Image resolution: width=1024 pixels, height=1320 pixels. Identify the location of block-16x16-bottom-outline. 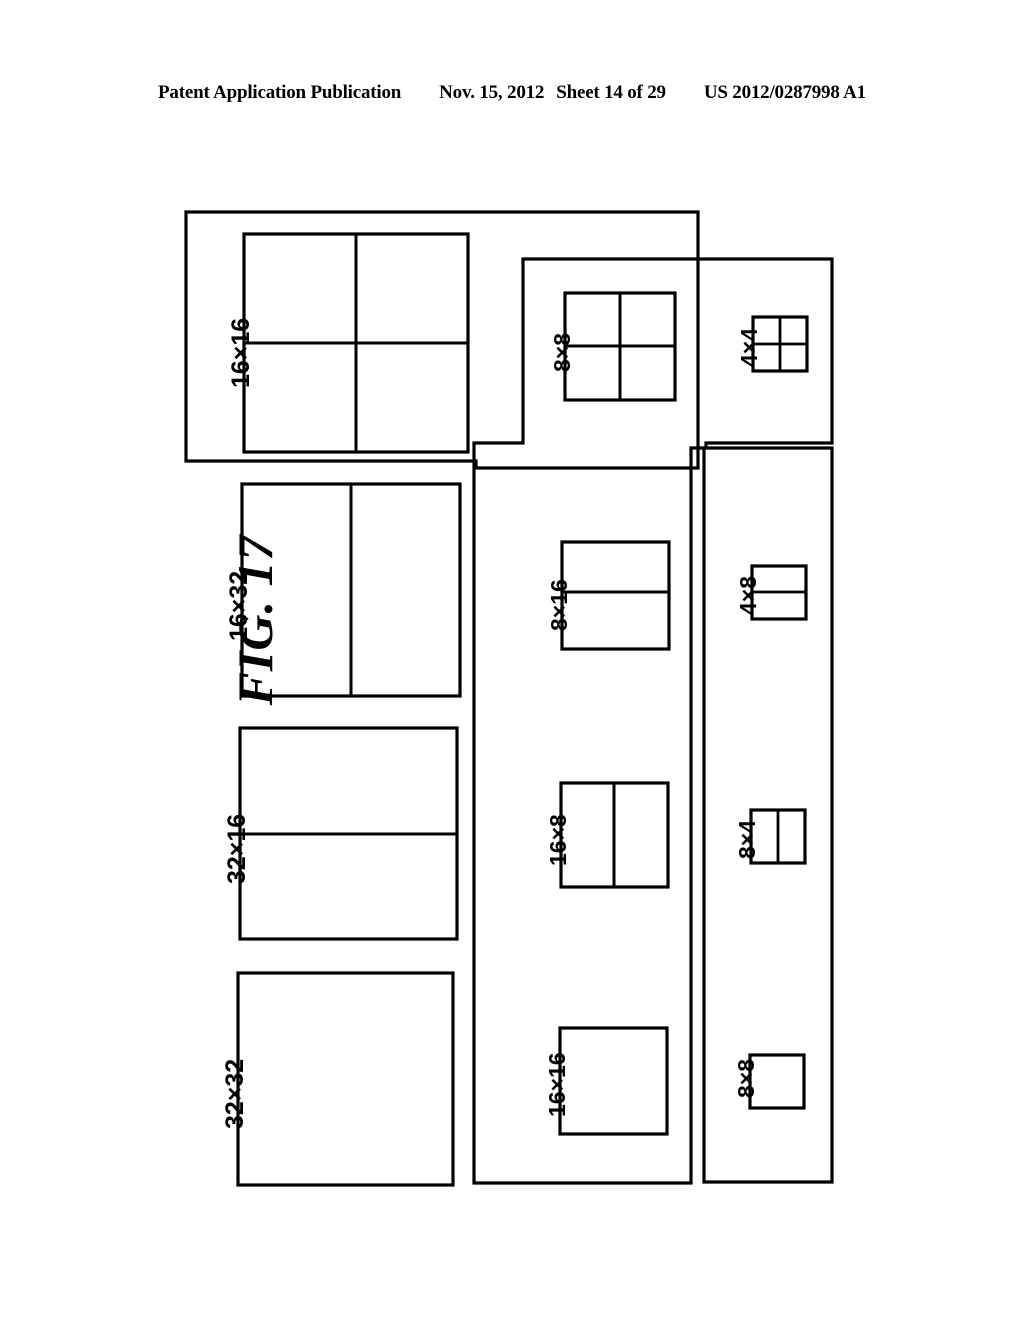
(613, 1081).